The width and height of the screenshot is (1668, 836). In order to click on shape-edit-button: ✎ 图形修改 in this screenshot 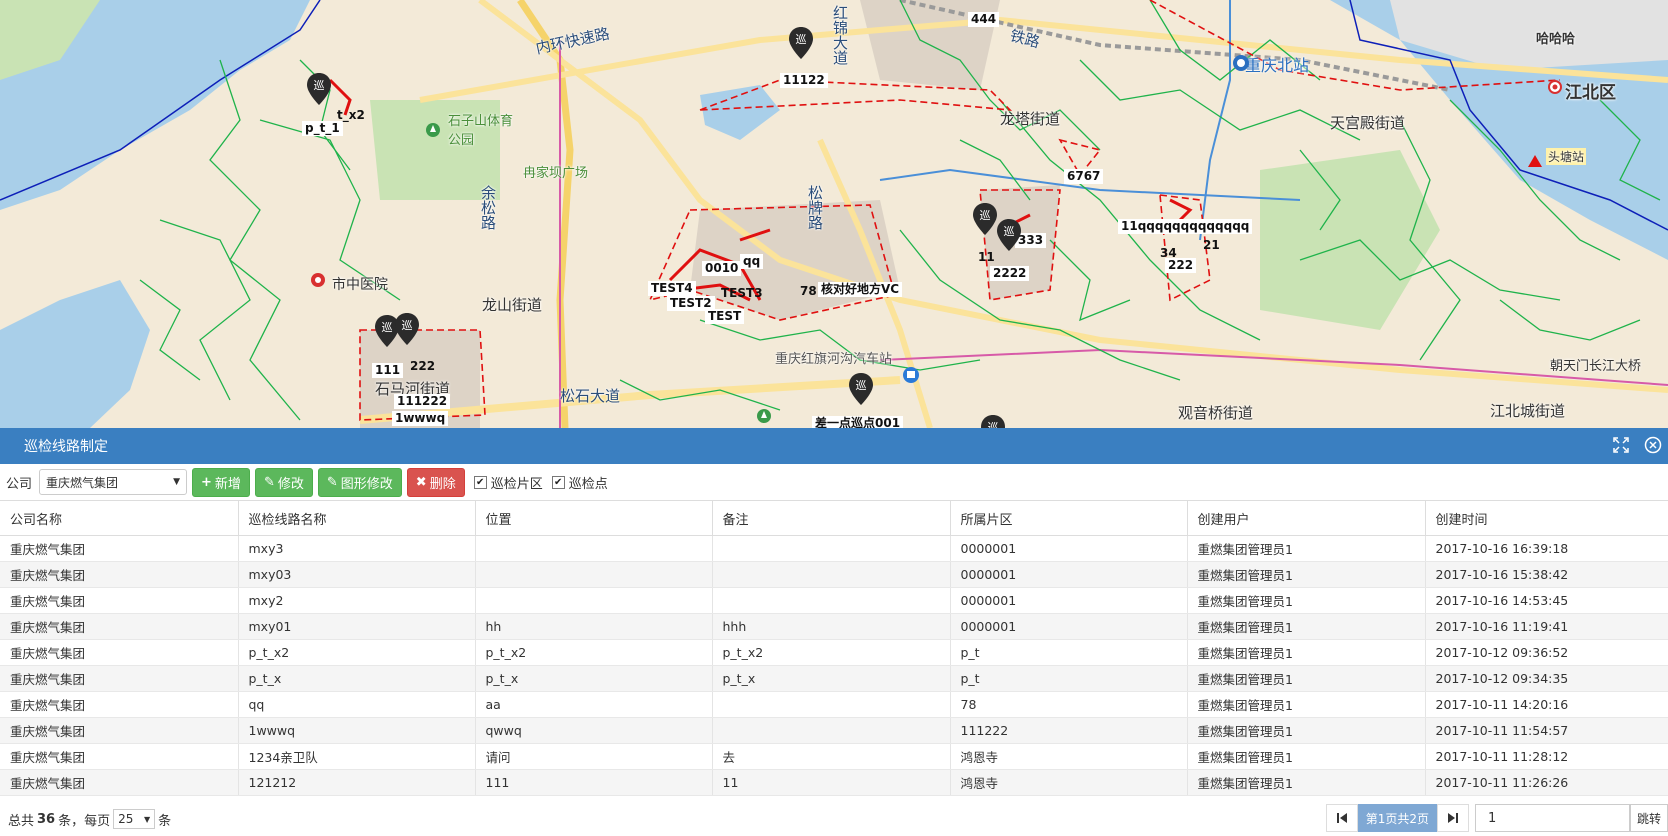, I will do `click(359, 482)`.